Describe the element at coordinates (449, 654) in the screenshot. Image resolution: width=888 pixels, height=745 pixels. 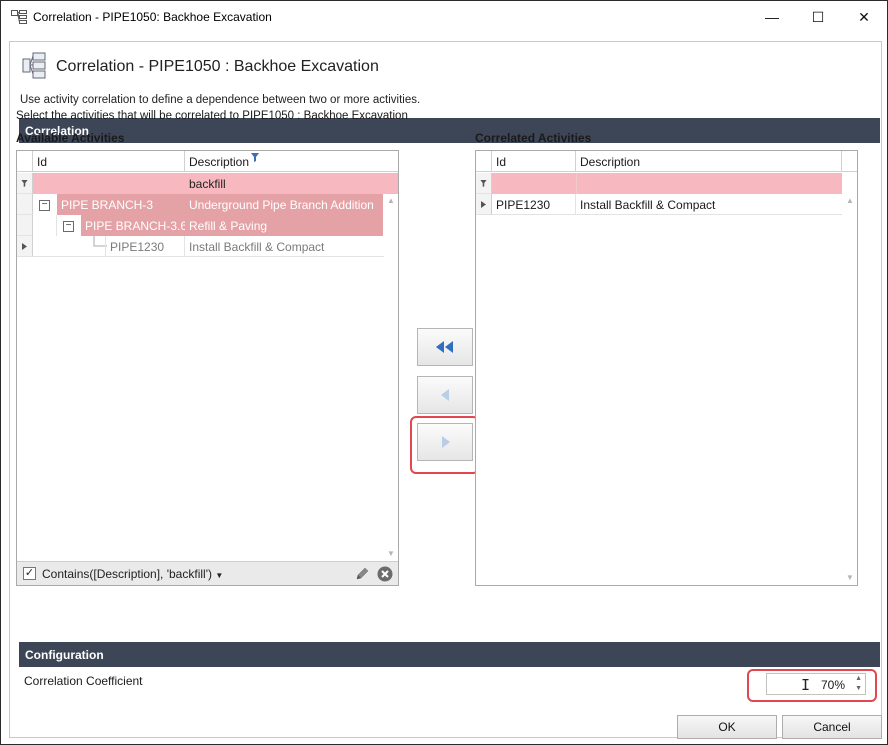
I see `configuration-section-header: Configuration` at that location.